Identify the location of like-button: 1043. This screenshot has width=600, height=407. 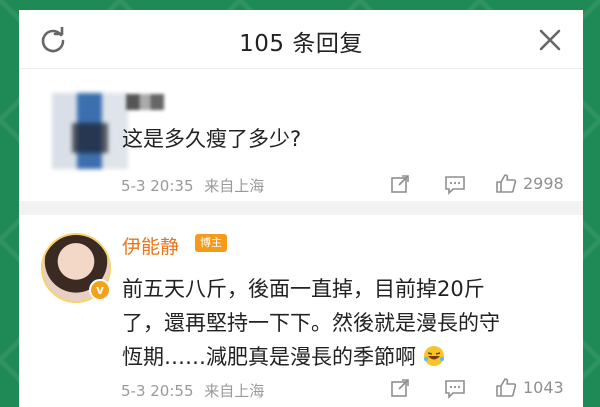
(529, 387).